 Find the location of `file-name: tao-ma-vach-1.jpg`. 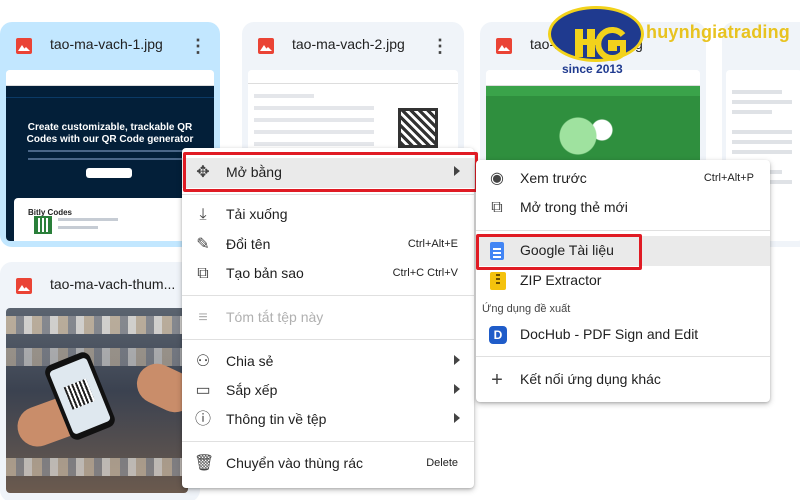

file-name: tao-ma-vach-1.jpg is located at coordinates (106, 44).